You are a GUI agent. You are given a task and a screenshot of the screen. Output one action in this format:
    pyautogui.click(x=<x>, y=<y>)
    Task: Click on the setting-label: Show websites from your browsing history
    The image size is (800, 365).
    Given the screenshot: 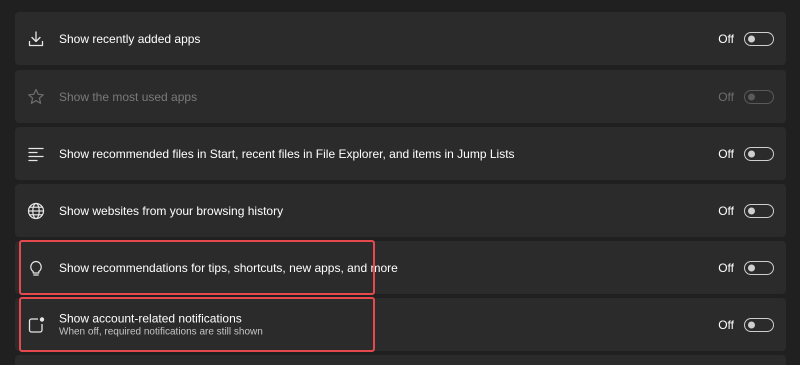 What is the action you would take?
    pyautogui.click(x=171, y=210)
    